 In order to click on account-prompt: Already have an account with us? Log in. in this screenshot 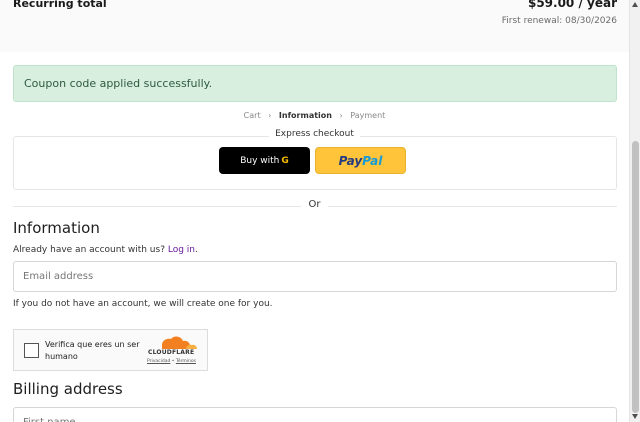, I will do `click(105, 250)`.